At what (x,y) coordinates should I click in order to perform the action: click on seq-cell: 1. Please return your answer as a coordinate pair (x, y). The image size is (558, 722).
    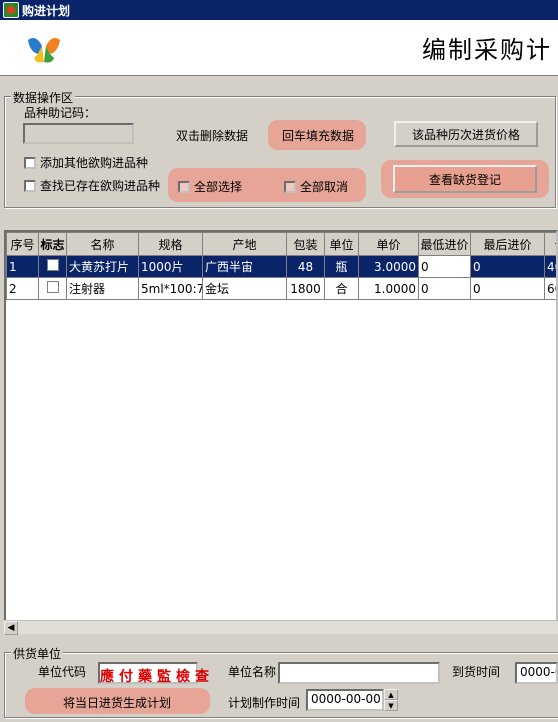
    Looking at the image, I should click on (22, 266).